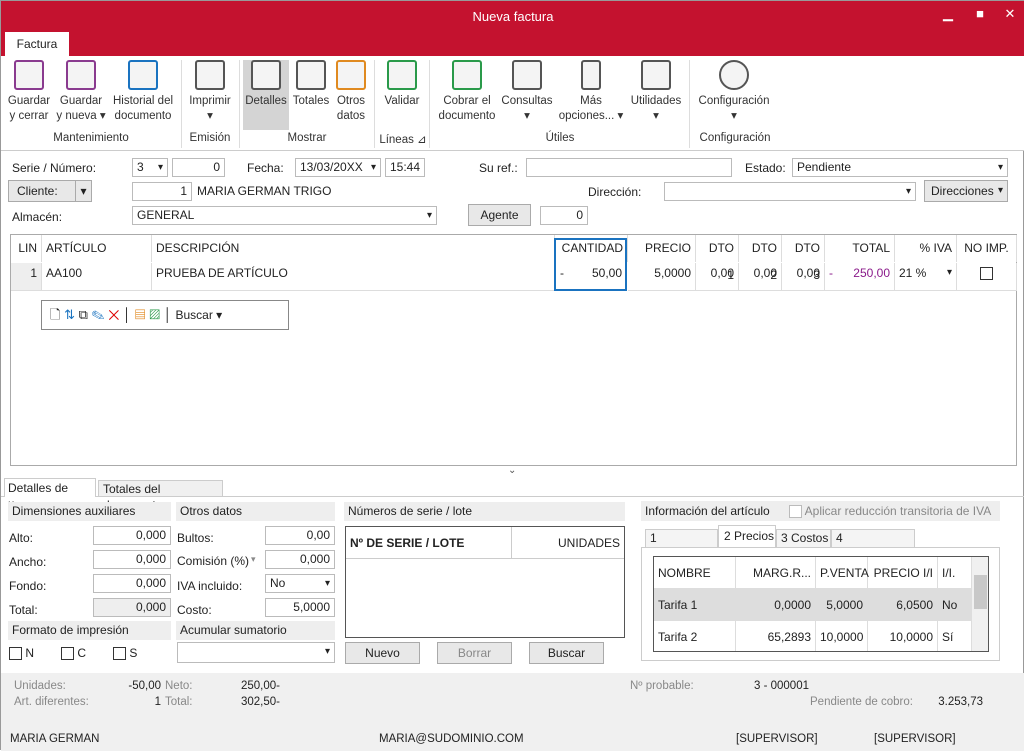  I want to click on maximize-button: ■, so click(980, 15).